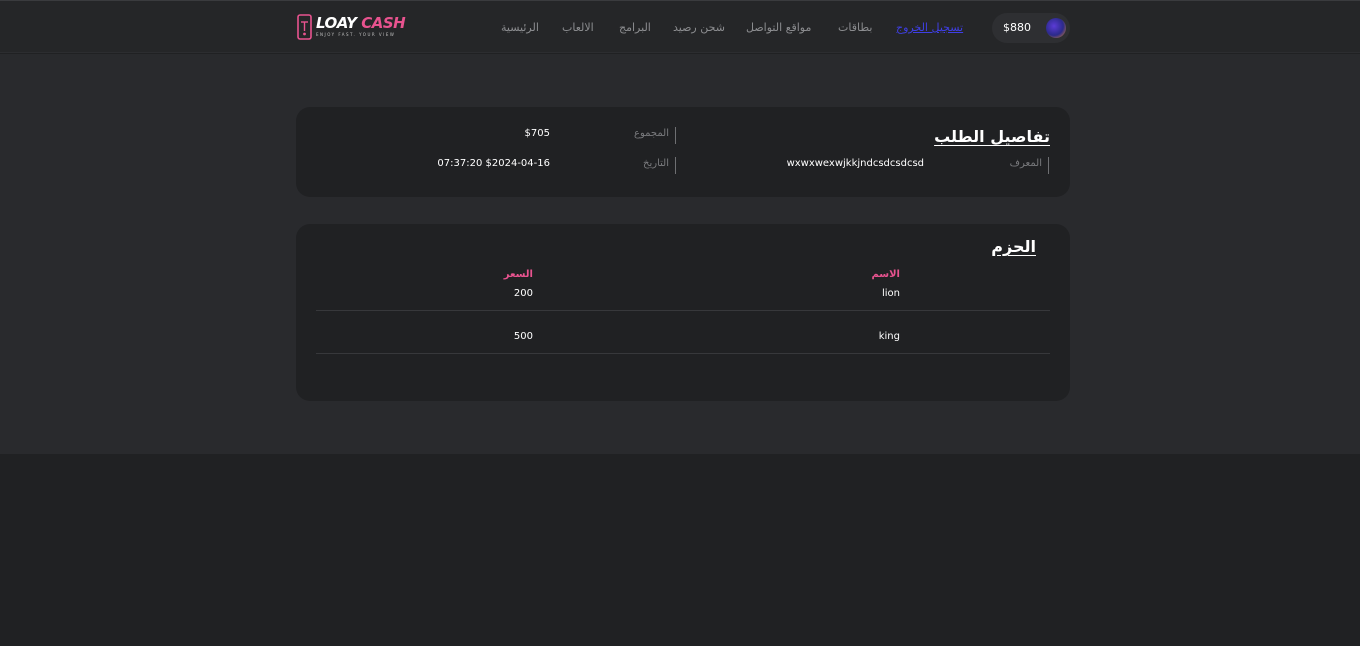 Image resolution: width=1360 pixels, height=646 pixels. Describe the element at coordinates (518, 274) in the screenshot. I see `column-header-price: السعر` at that location.